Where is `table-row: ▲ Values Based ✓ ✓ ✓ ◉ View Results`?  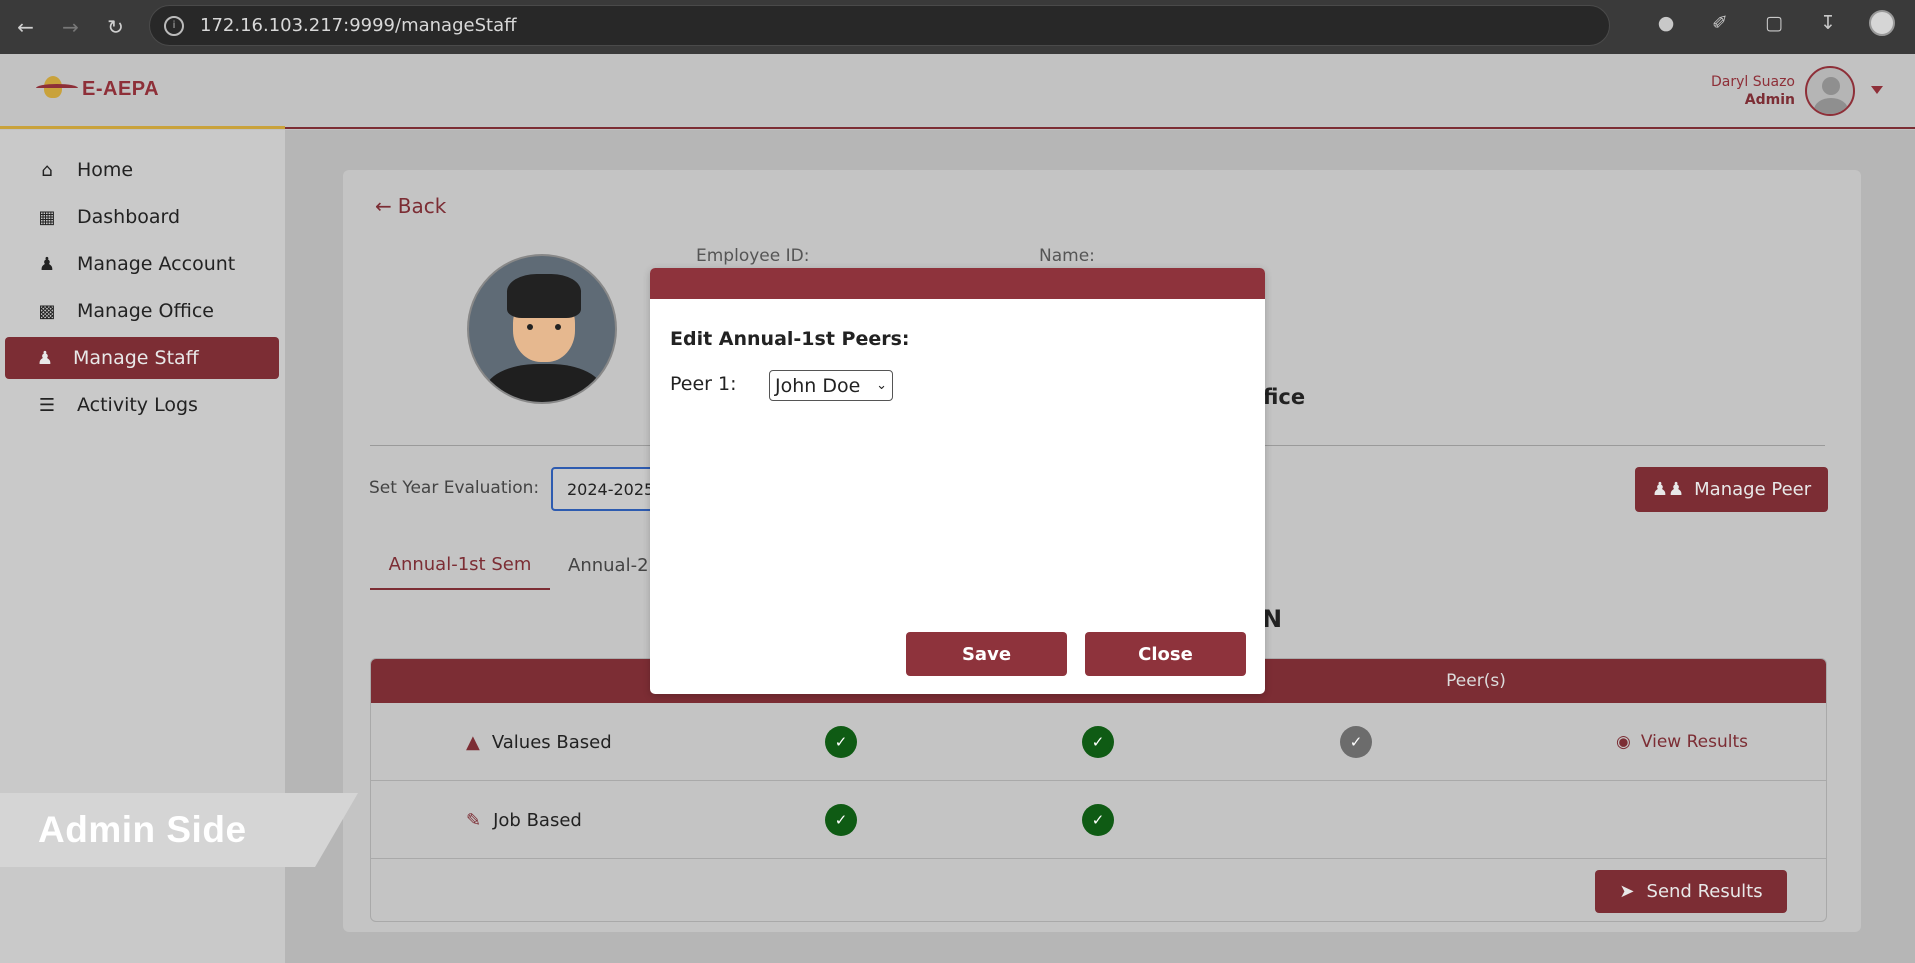 table-row: ▲ Values Based ✓ ✓ ✓ ◉ View Results is located at coordinates (1098, 742).